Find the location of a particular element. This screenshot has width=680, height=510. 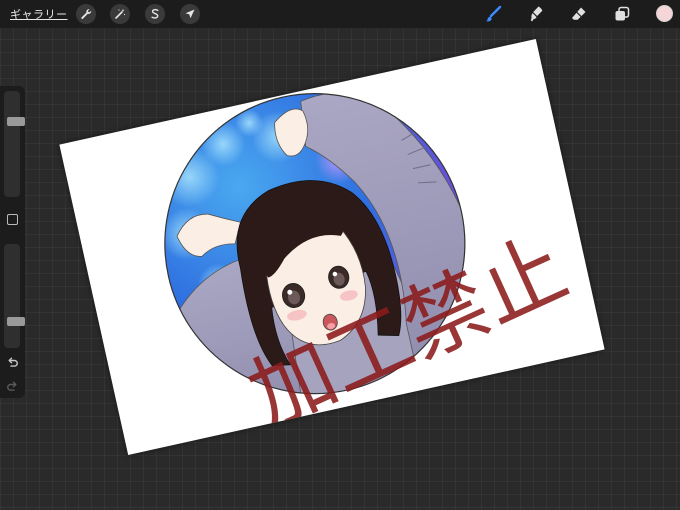

magic-wand-icon is located at coordinates (120, 13).